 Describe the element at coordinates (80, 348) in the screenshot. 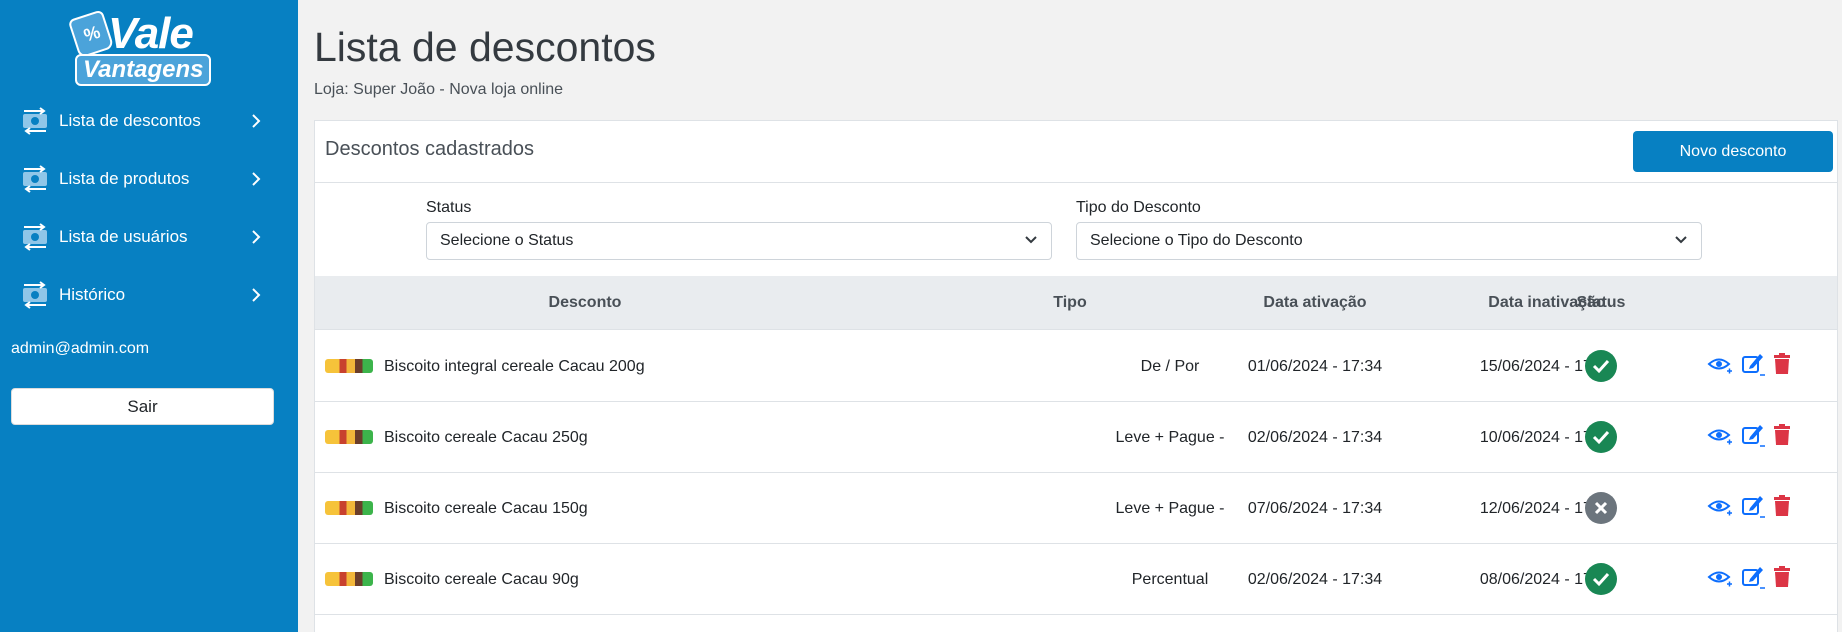

I see `user-email: admin@admin.com` at that location.